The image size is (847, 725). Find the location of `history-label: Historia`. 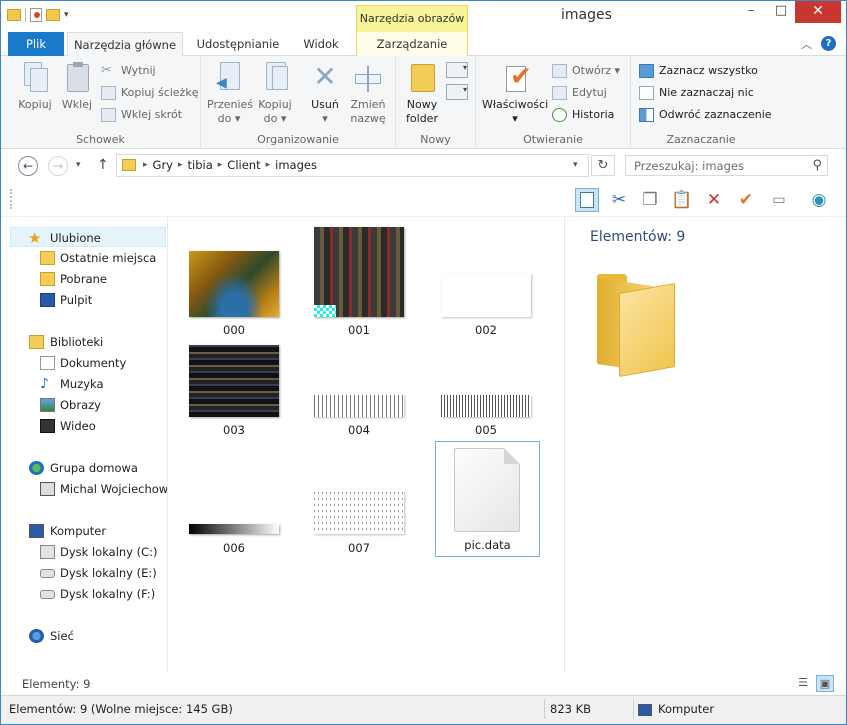

history-label: Historia is located at coordinates (593, 114).